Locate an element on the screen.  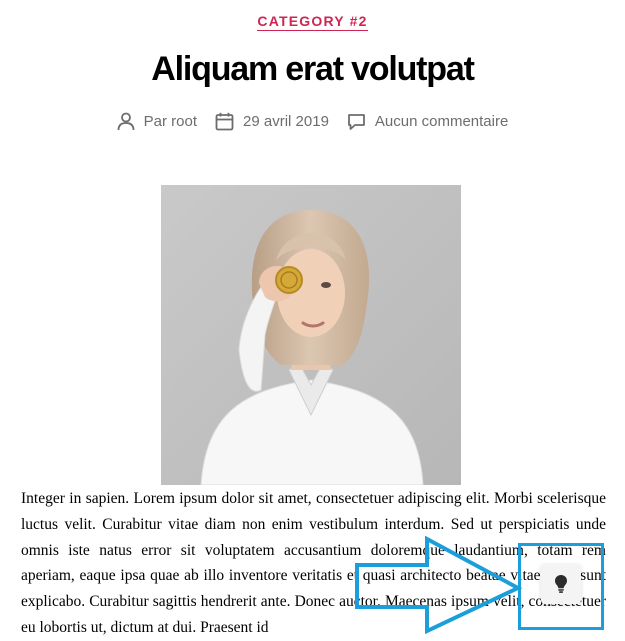
lightbulb-icon is located at coordinates (561, 584).